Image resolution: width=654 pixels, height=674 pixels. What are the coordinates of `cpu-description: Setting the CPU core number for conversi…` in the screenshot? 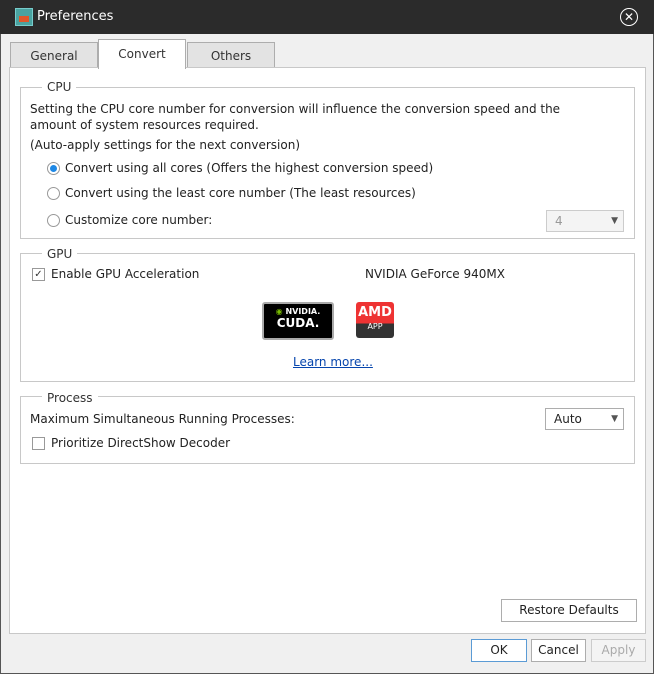 It's located at (295, 117).